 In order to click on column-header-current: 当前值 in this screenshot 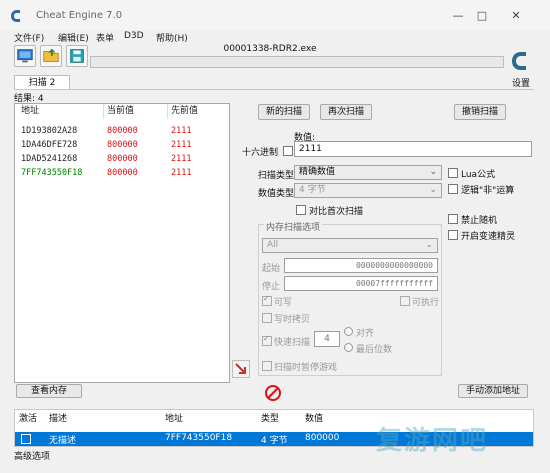, I will do `click(120, 111)`.